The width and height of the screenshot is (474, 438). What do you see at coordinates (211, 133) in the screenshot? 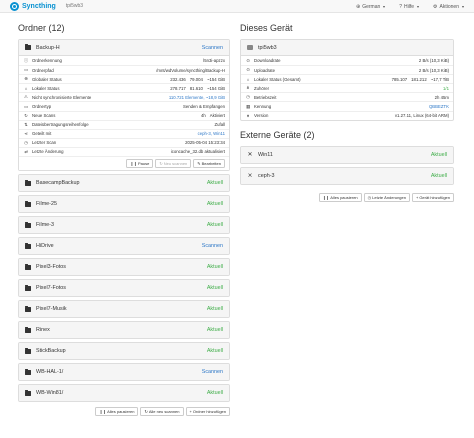
I see `detail-value: ceph-3, Win11` at bounding box center [211, 133].